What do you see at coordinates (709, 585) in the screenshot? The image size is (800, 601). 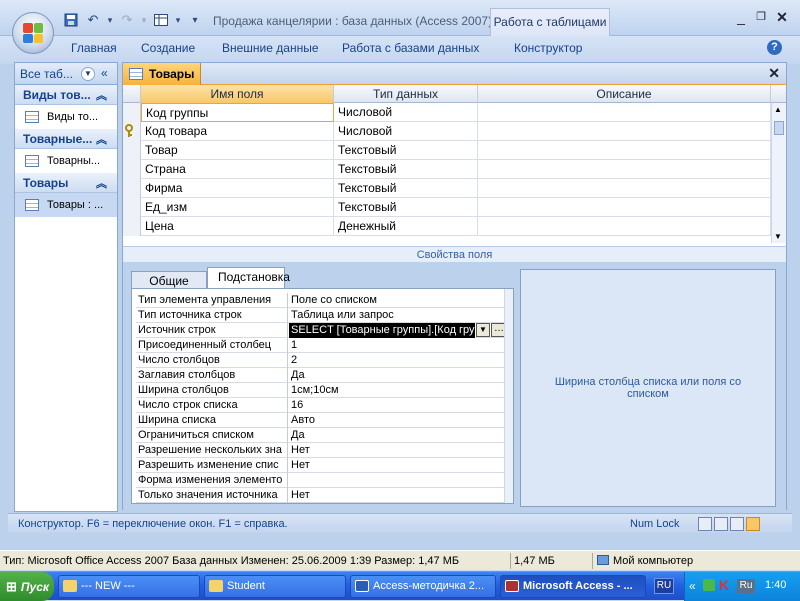 I see `network-icon` at bounding box center [709, 585].